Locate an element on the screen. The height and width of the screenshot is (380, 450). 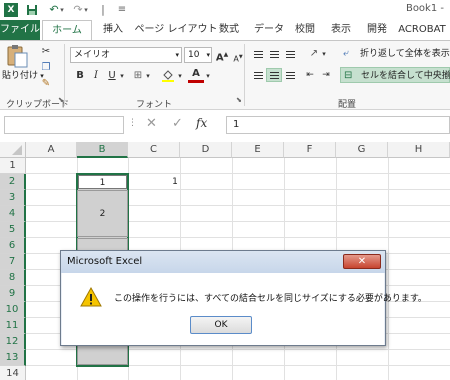
quick-access-toolbar: X ↶ ▾ ↷ ▾ | ≡ Book1 - is located at coordinates (225, 10).